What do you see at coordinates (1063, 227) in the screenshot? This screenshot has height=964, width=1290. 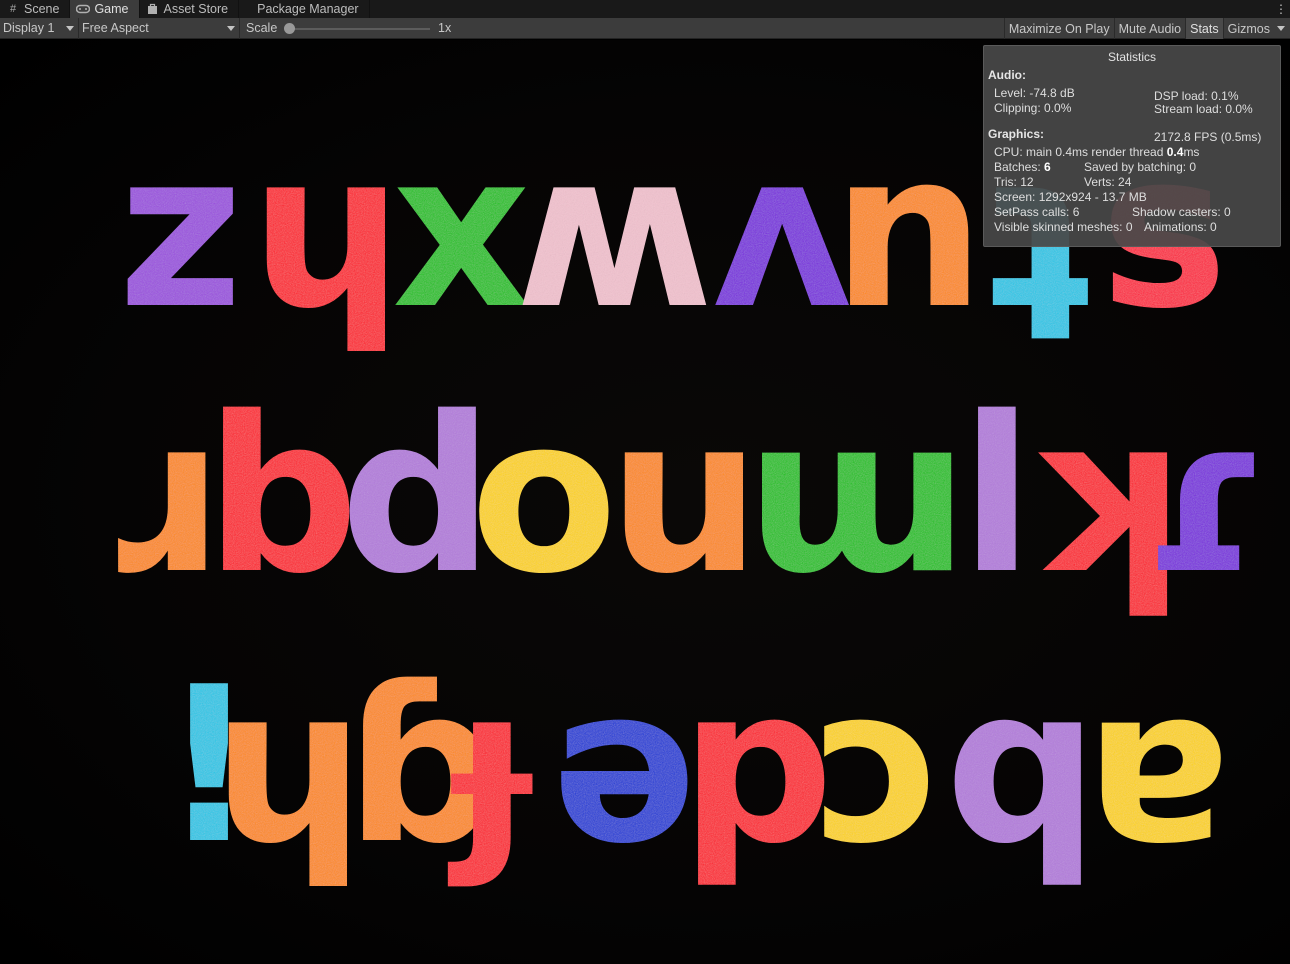 I see `visible-skinned-meshes: Visible skinned meshes: 0` at bounding box center [1063, 227].